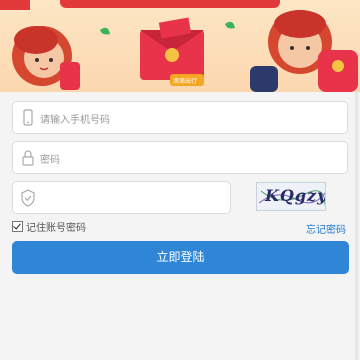 This screenshot has width=360, height=360. Describe the element at coordinates (17, 226) in the screenshot. I see `checkbox-checked-icon` at that location.